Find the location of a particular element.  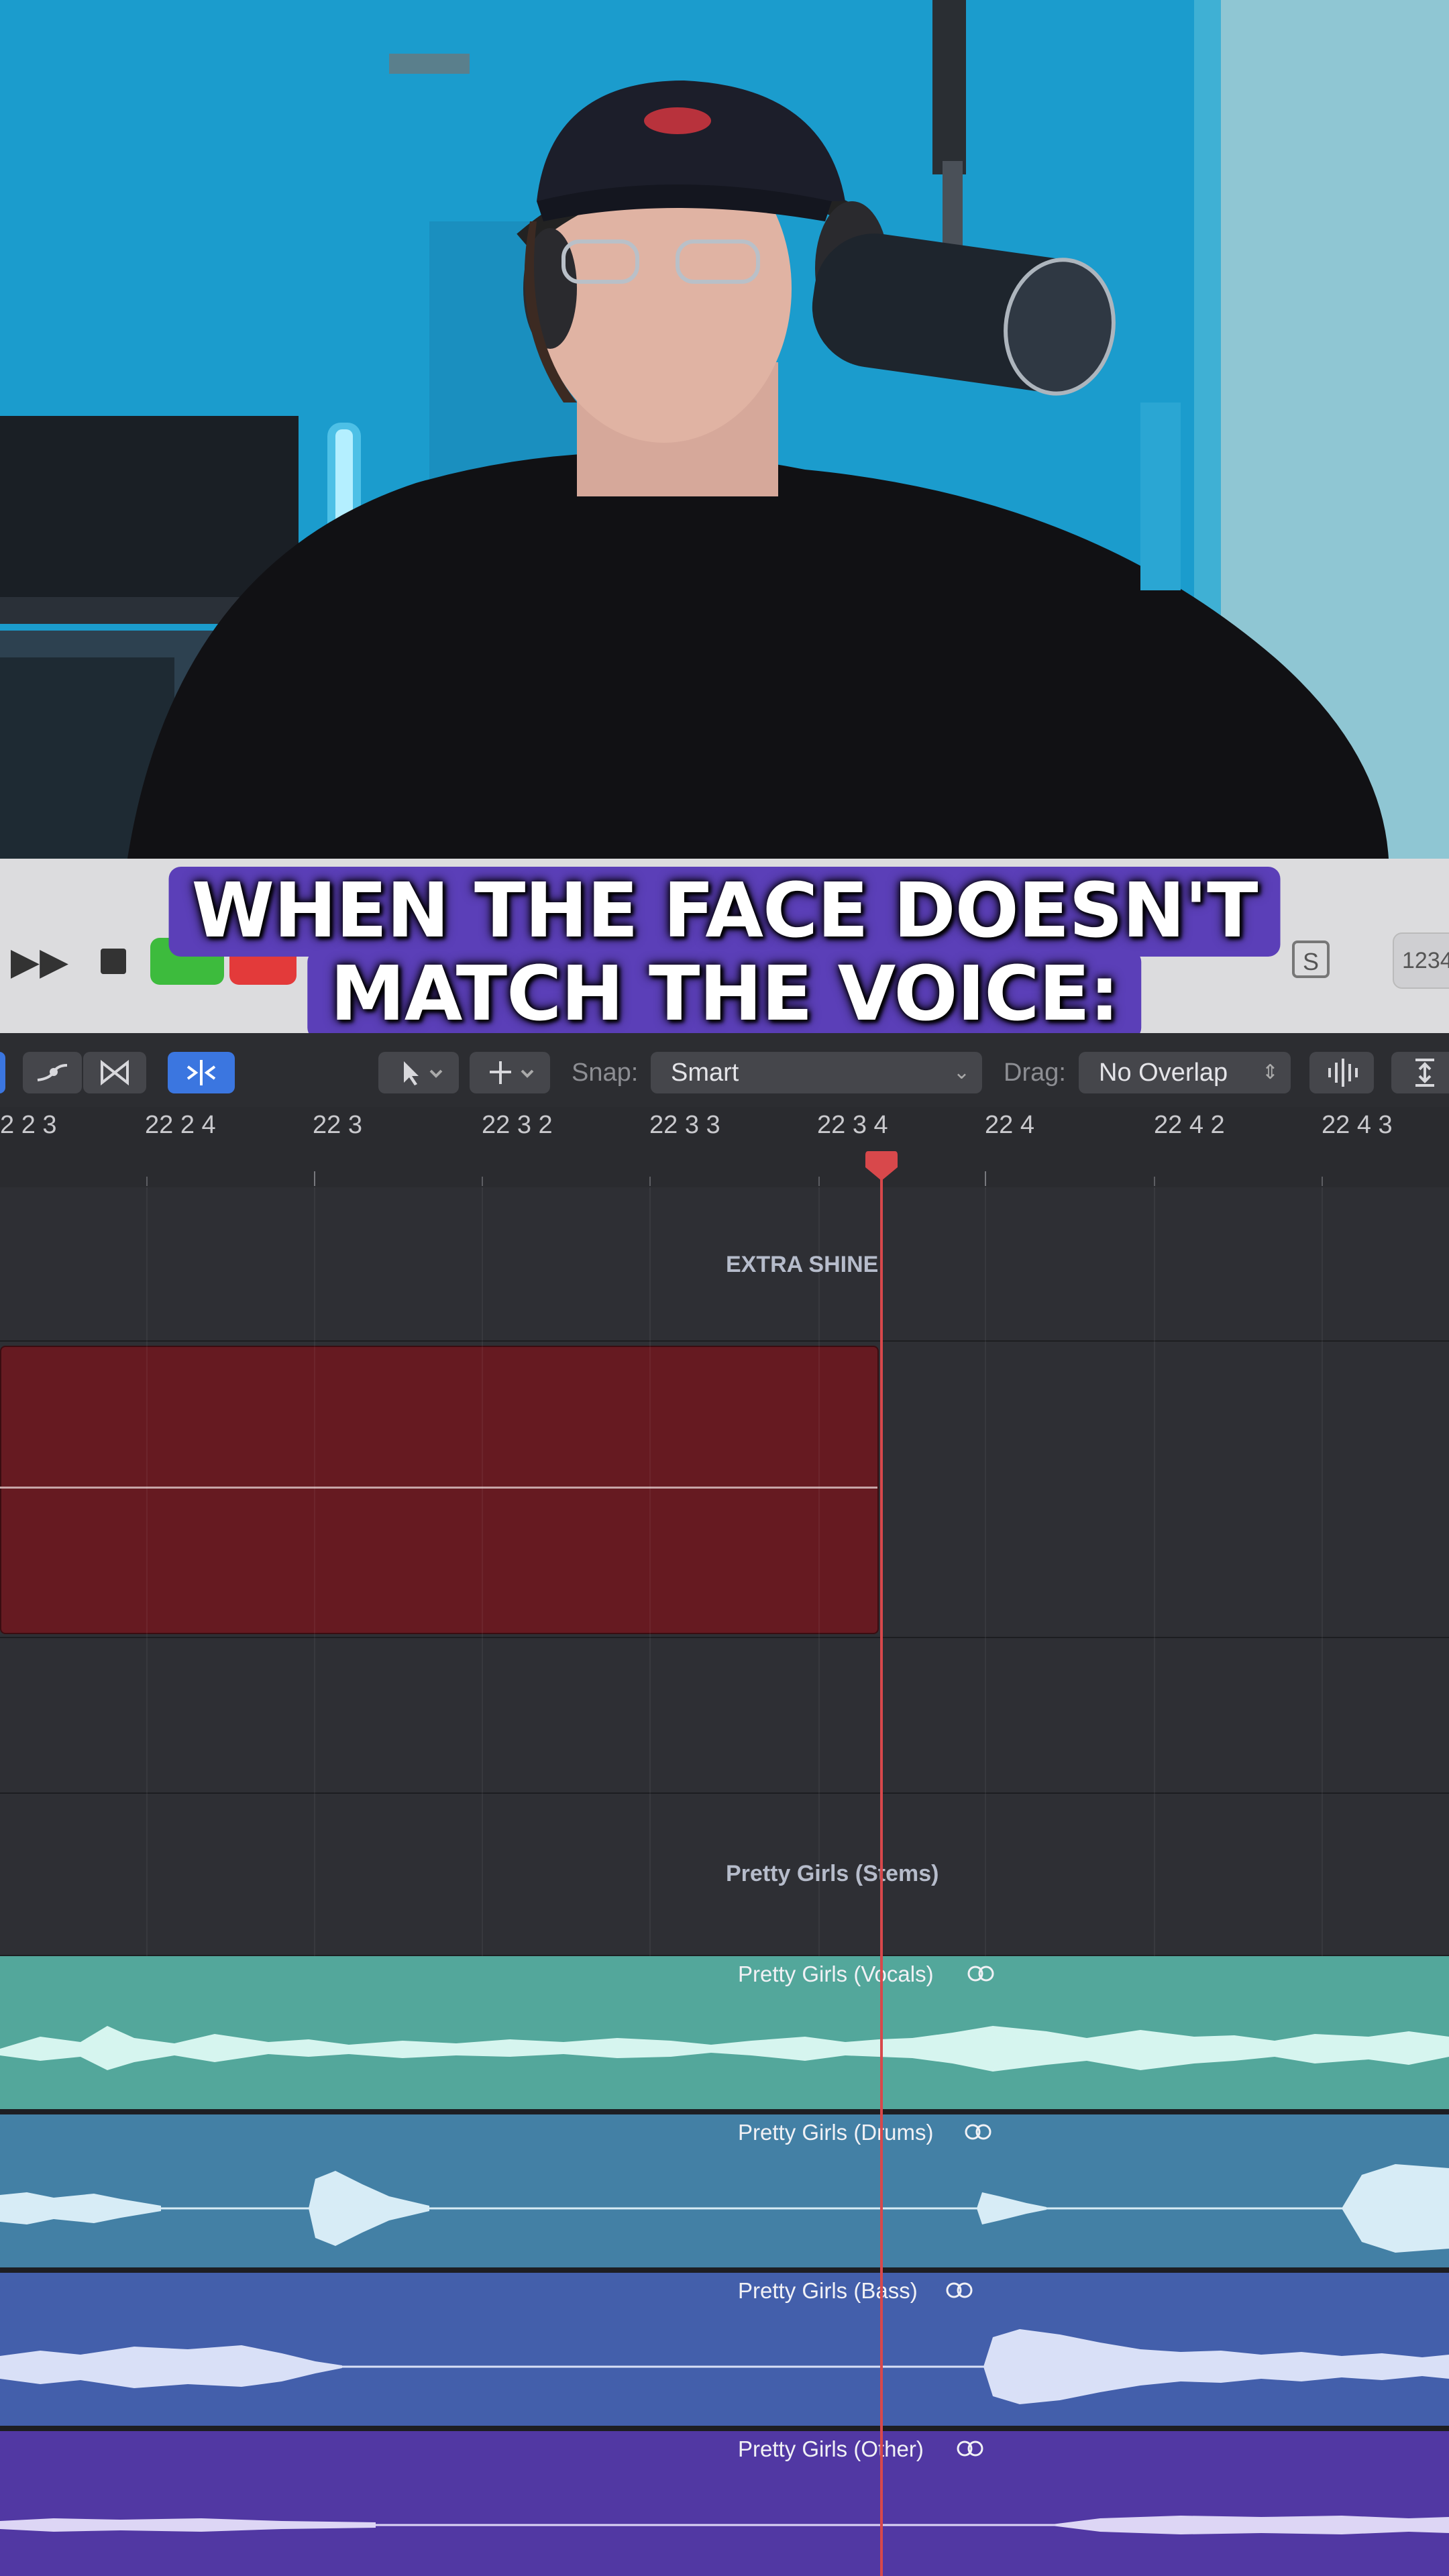

track-lane-stems-folder: Pretty Girls (Stems) is located at coordinates (724, 1875).